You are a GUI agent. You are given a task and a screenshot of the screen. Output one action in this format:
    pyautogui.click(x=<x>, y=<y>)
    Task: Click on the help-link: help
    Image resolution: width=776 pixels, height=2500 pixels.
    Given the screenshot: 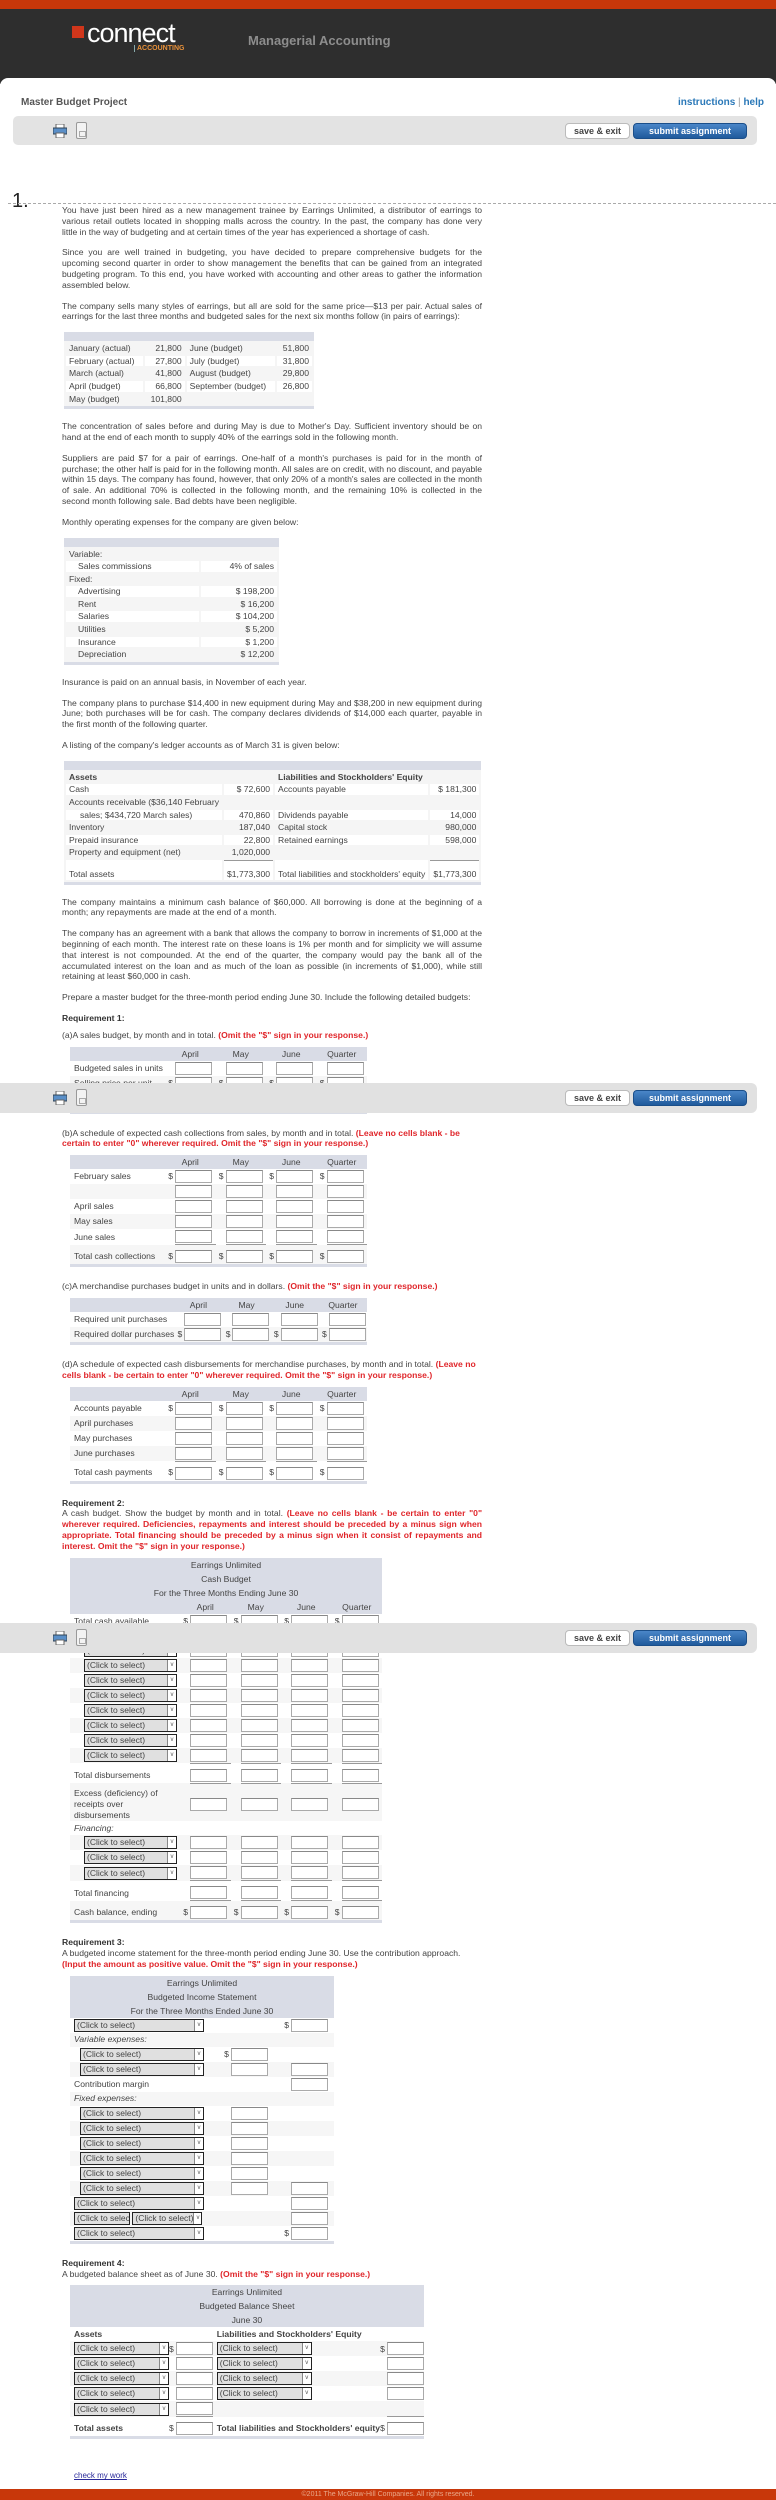 What is the action you would take?
    pyautogui.click(x=753, y=102)
    